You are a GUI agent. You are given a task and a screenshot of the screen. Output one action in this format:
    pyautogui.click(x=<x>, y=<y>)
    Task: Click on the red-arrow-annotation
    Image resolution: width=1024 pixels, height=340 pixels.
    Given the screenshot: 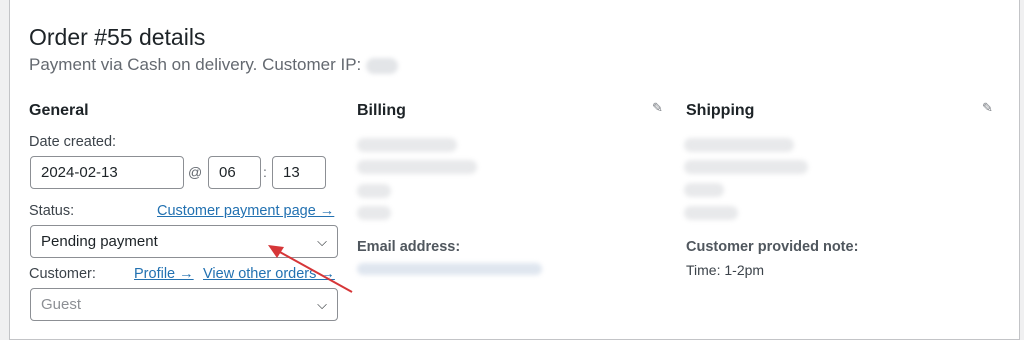 What is the action you would take?
    pyautogui.click(x=310, y=269)
    